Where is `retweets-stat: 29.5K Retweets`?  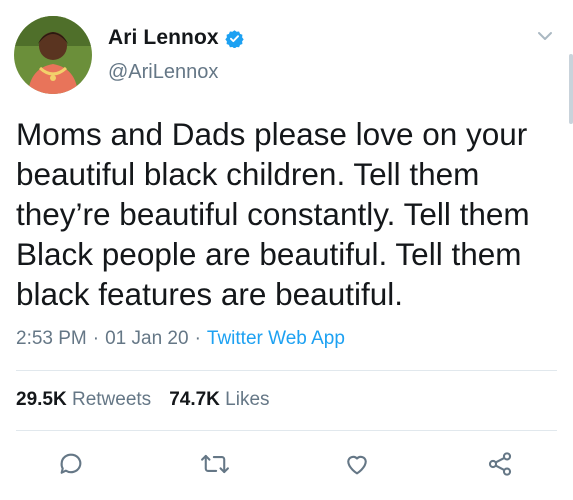
retweets-stat: 29.5K Retweets is located at coordinates (83, 399).